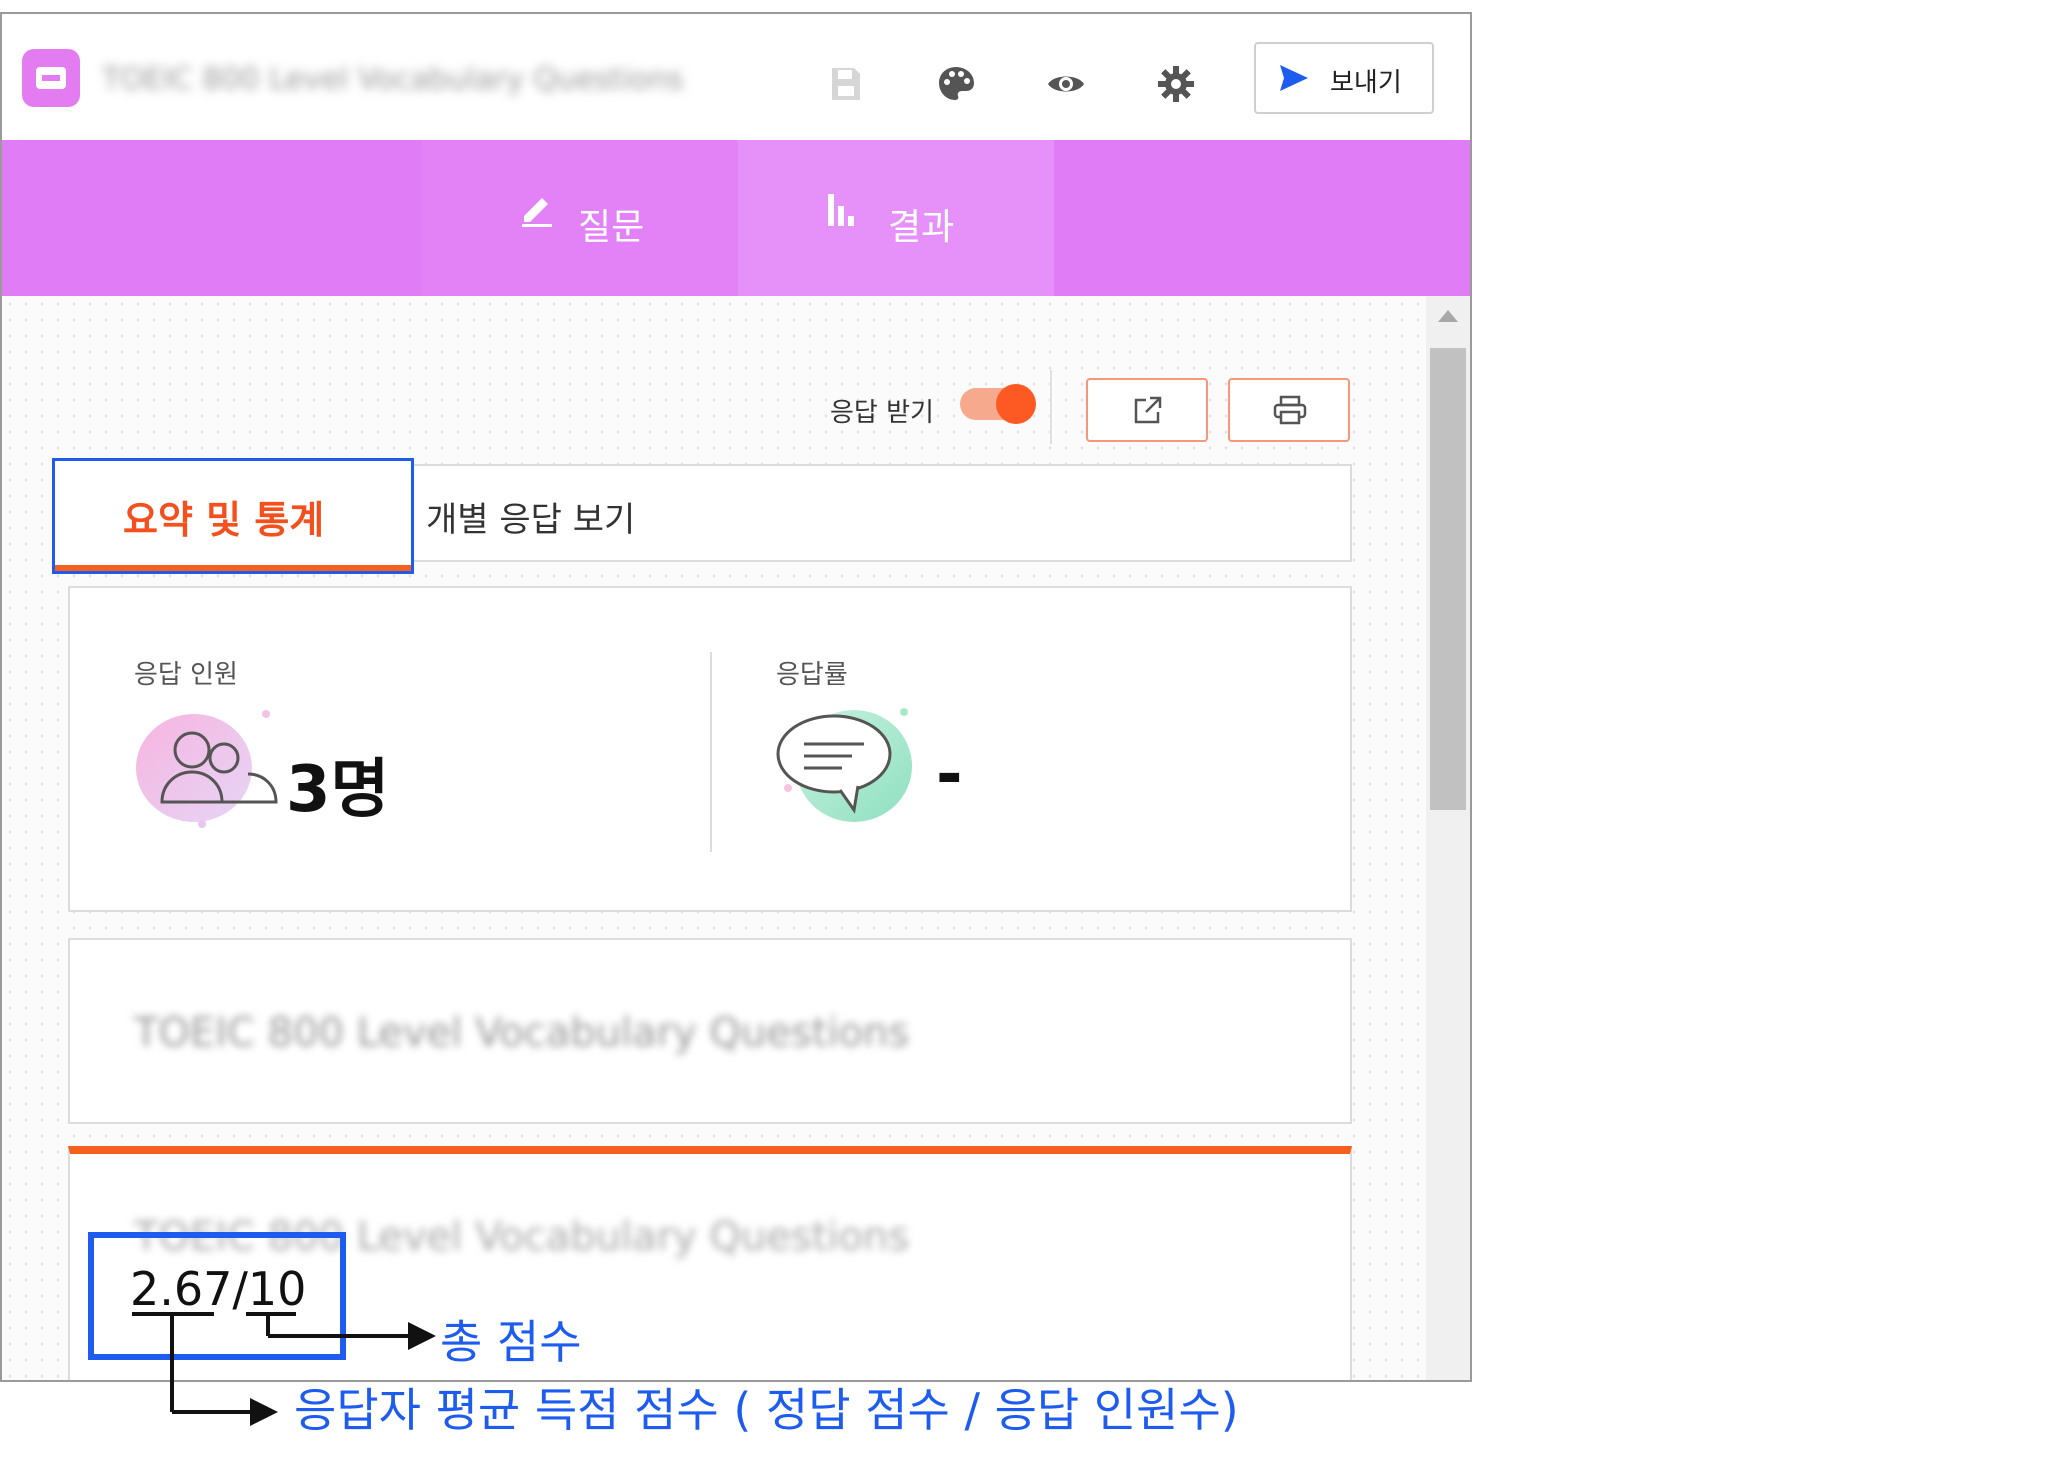 Image resolution: width=2048 pixels, height=1463 pixels. Describe the element at coordinates (766, 1410) in the screenshot. I see `average-score-annotation: 응답자 평균 득점 점수 ( 정답 점수 / 응답 인원수)` at that location.